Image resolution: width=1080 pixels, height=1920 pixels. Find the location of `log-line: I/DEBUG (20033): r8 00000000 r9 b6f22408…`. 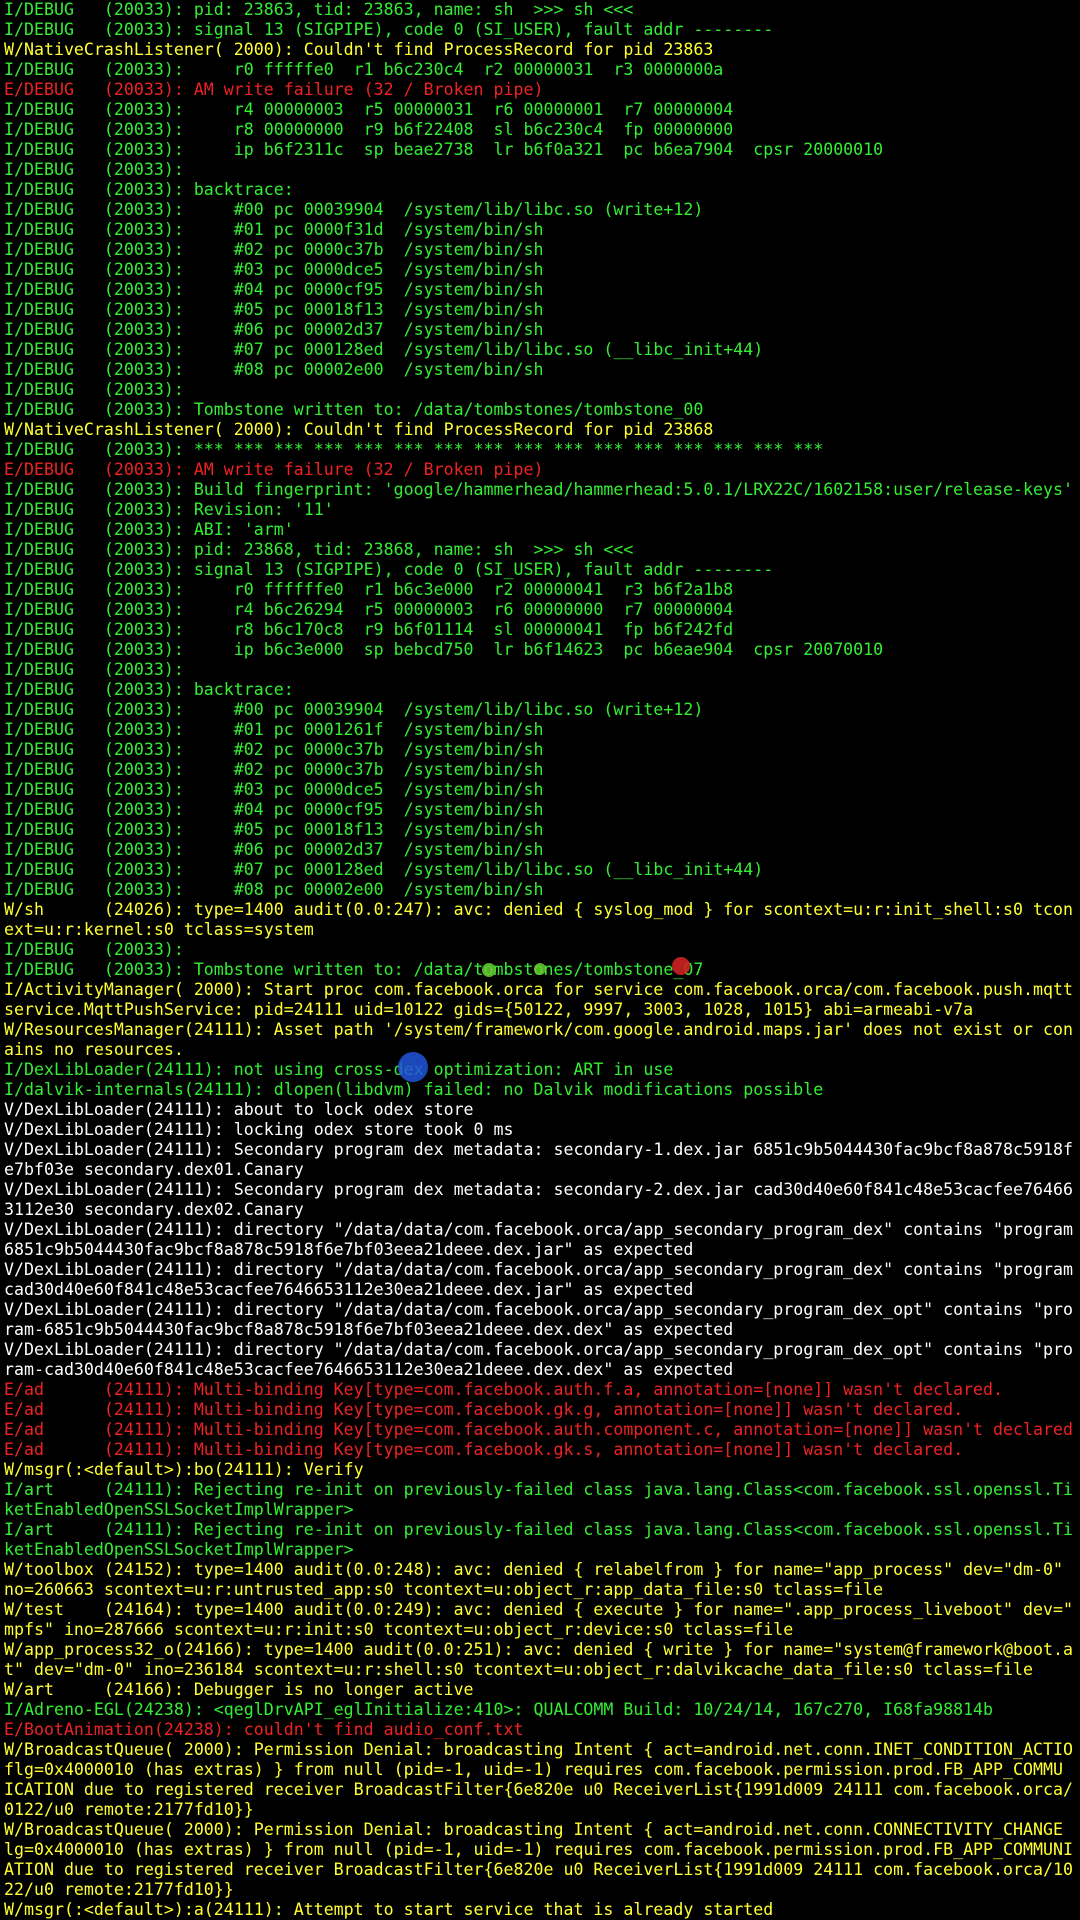

log-line: I/DEBUG (20033): r8 00000000 r9 b6f22408… is located at coordinates (369, 129).